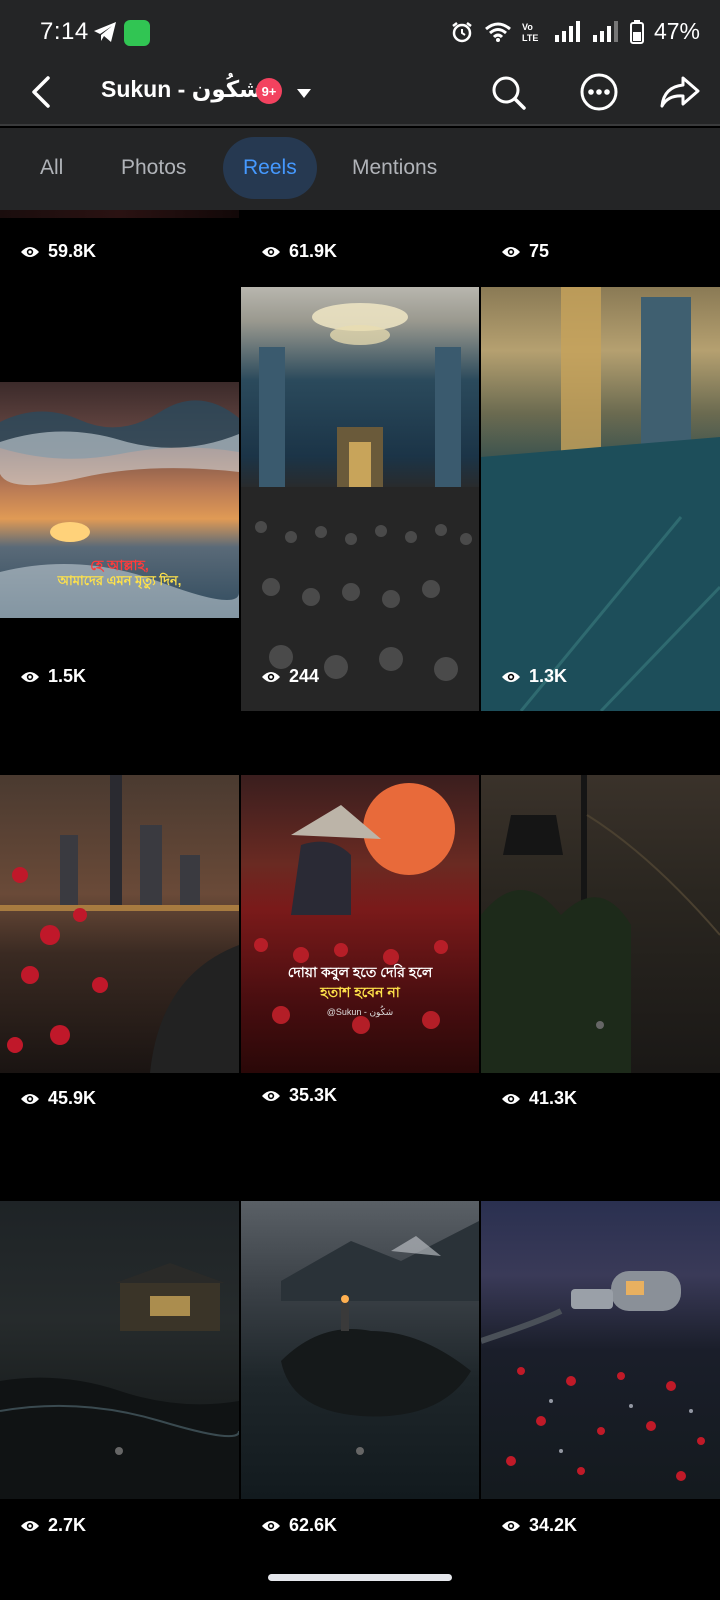  I want to click on home-indicator, so click(360, 1577).